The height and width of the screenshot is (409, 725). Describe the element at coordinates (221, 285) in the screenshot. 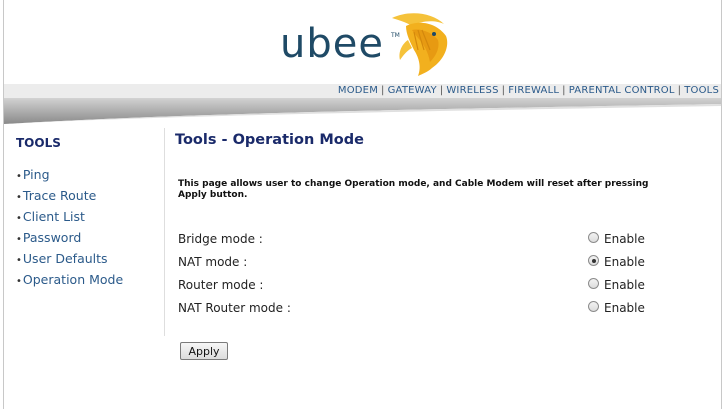

I see `mode-label-router: Router mode :` at that location.